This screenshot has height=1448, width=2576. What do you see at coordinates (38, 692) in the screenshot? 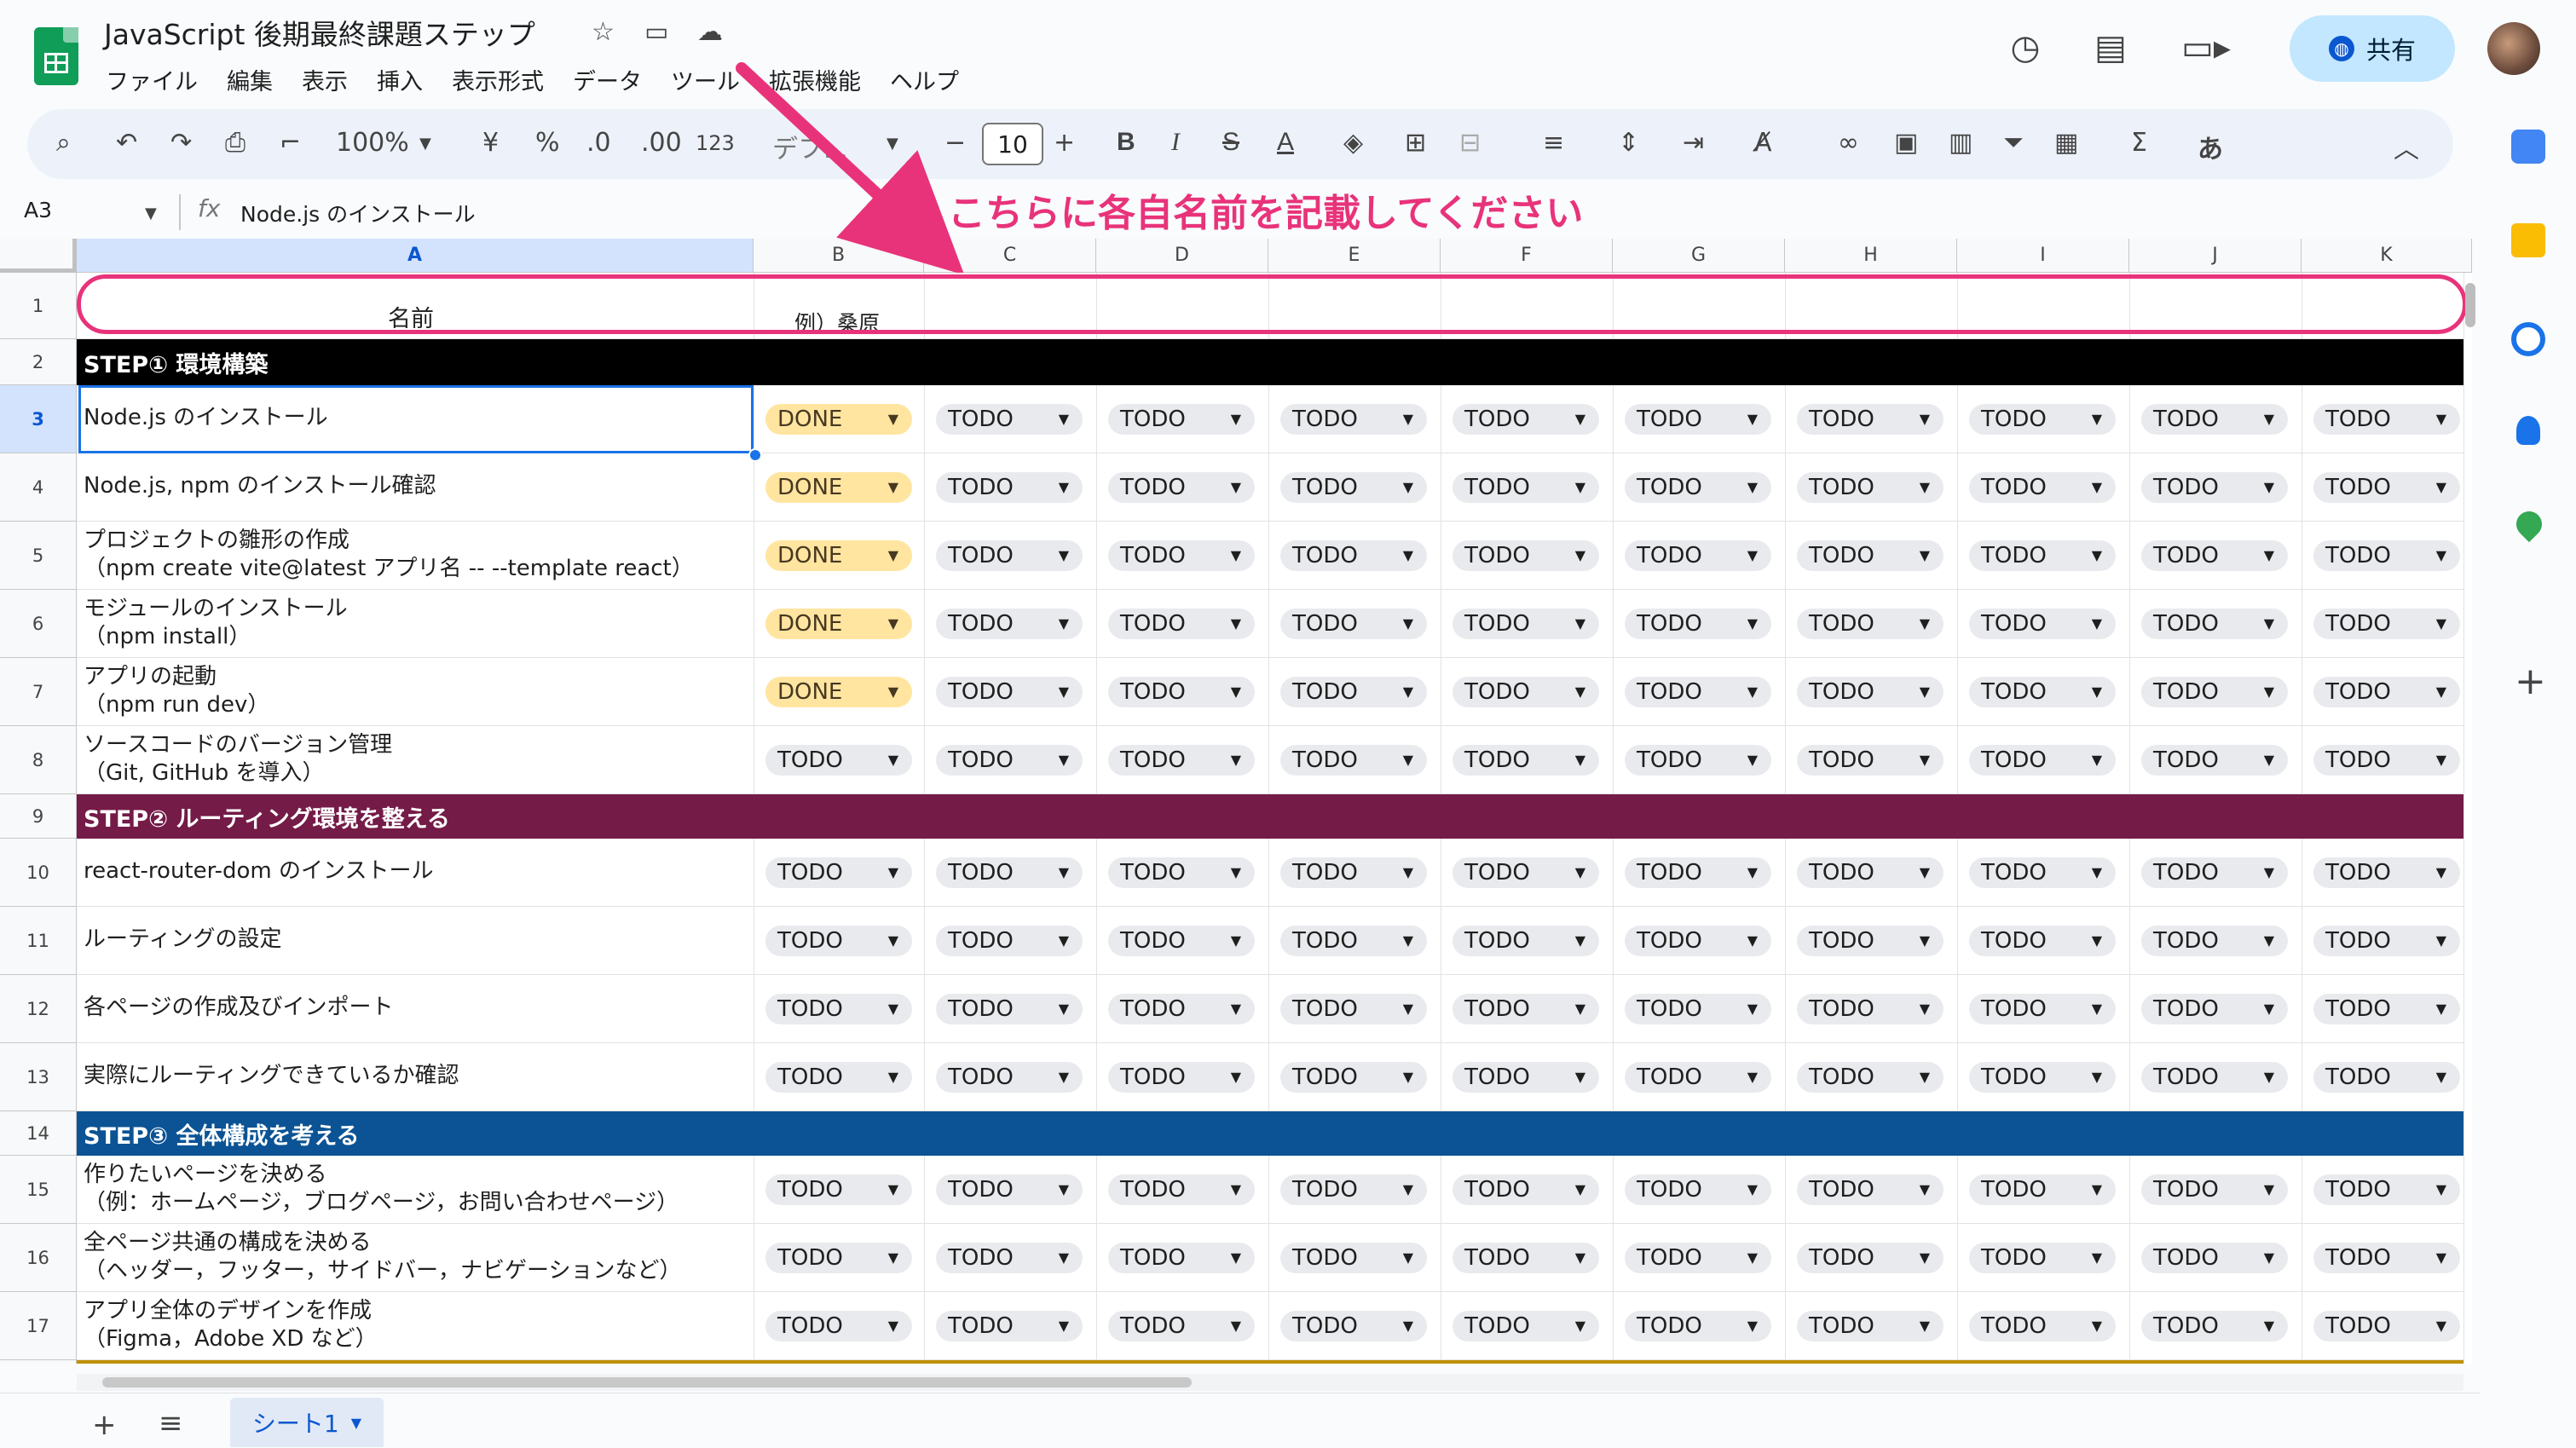
I see `row-header: 7` at bounding box center [38, 692].